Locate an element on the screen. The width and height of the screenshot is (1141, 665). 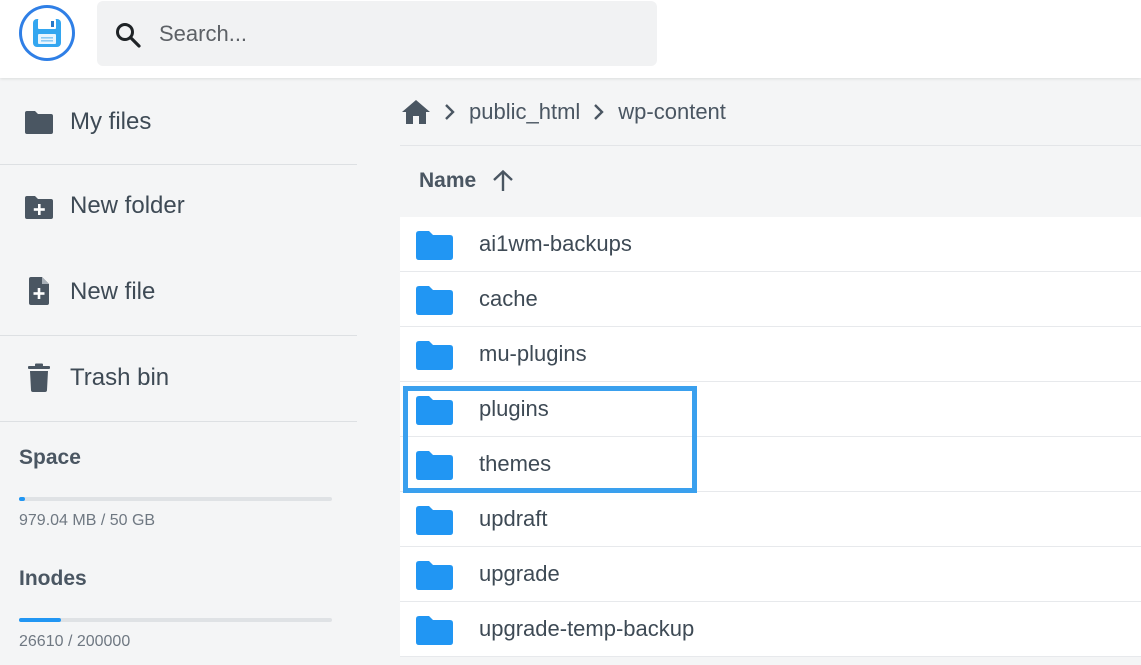
home-icon is located at coordinates (416, 112).